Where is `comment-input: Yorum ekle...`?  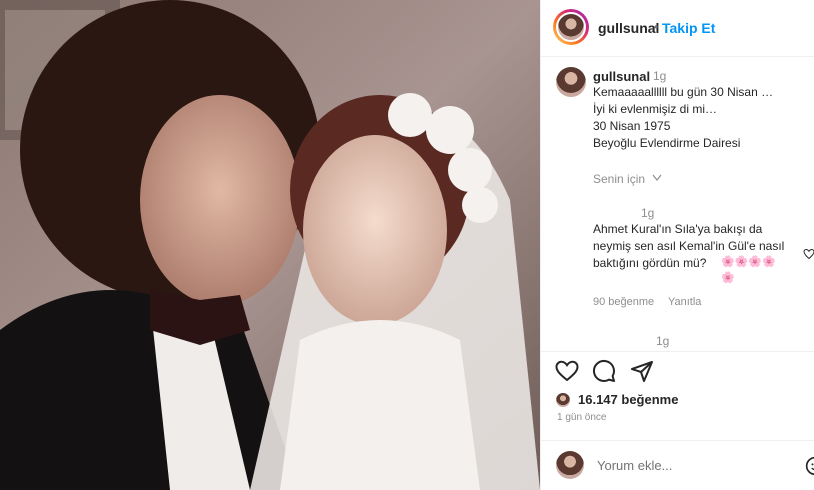
comment-input: Yorum ekle... is located at coordinates (634, 465).